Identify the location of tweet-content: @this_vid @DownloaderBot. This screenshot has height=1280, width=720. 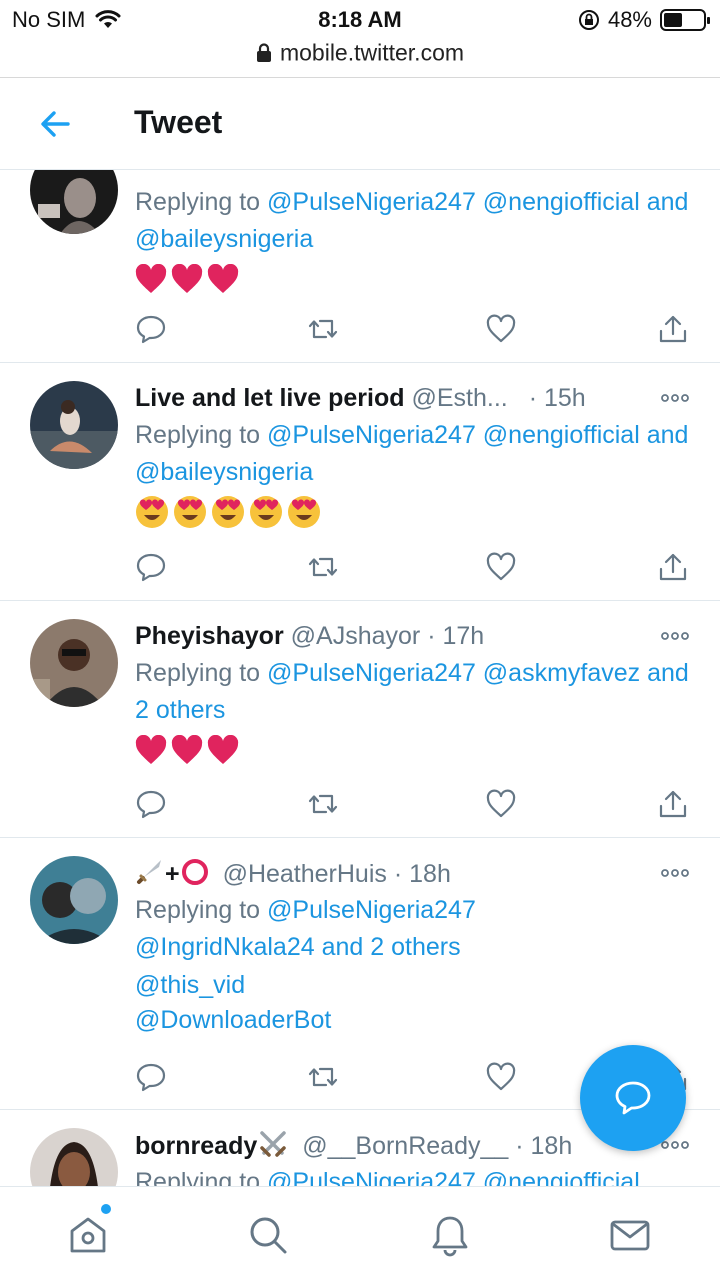
(418, 1003).